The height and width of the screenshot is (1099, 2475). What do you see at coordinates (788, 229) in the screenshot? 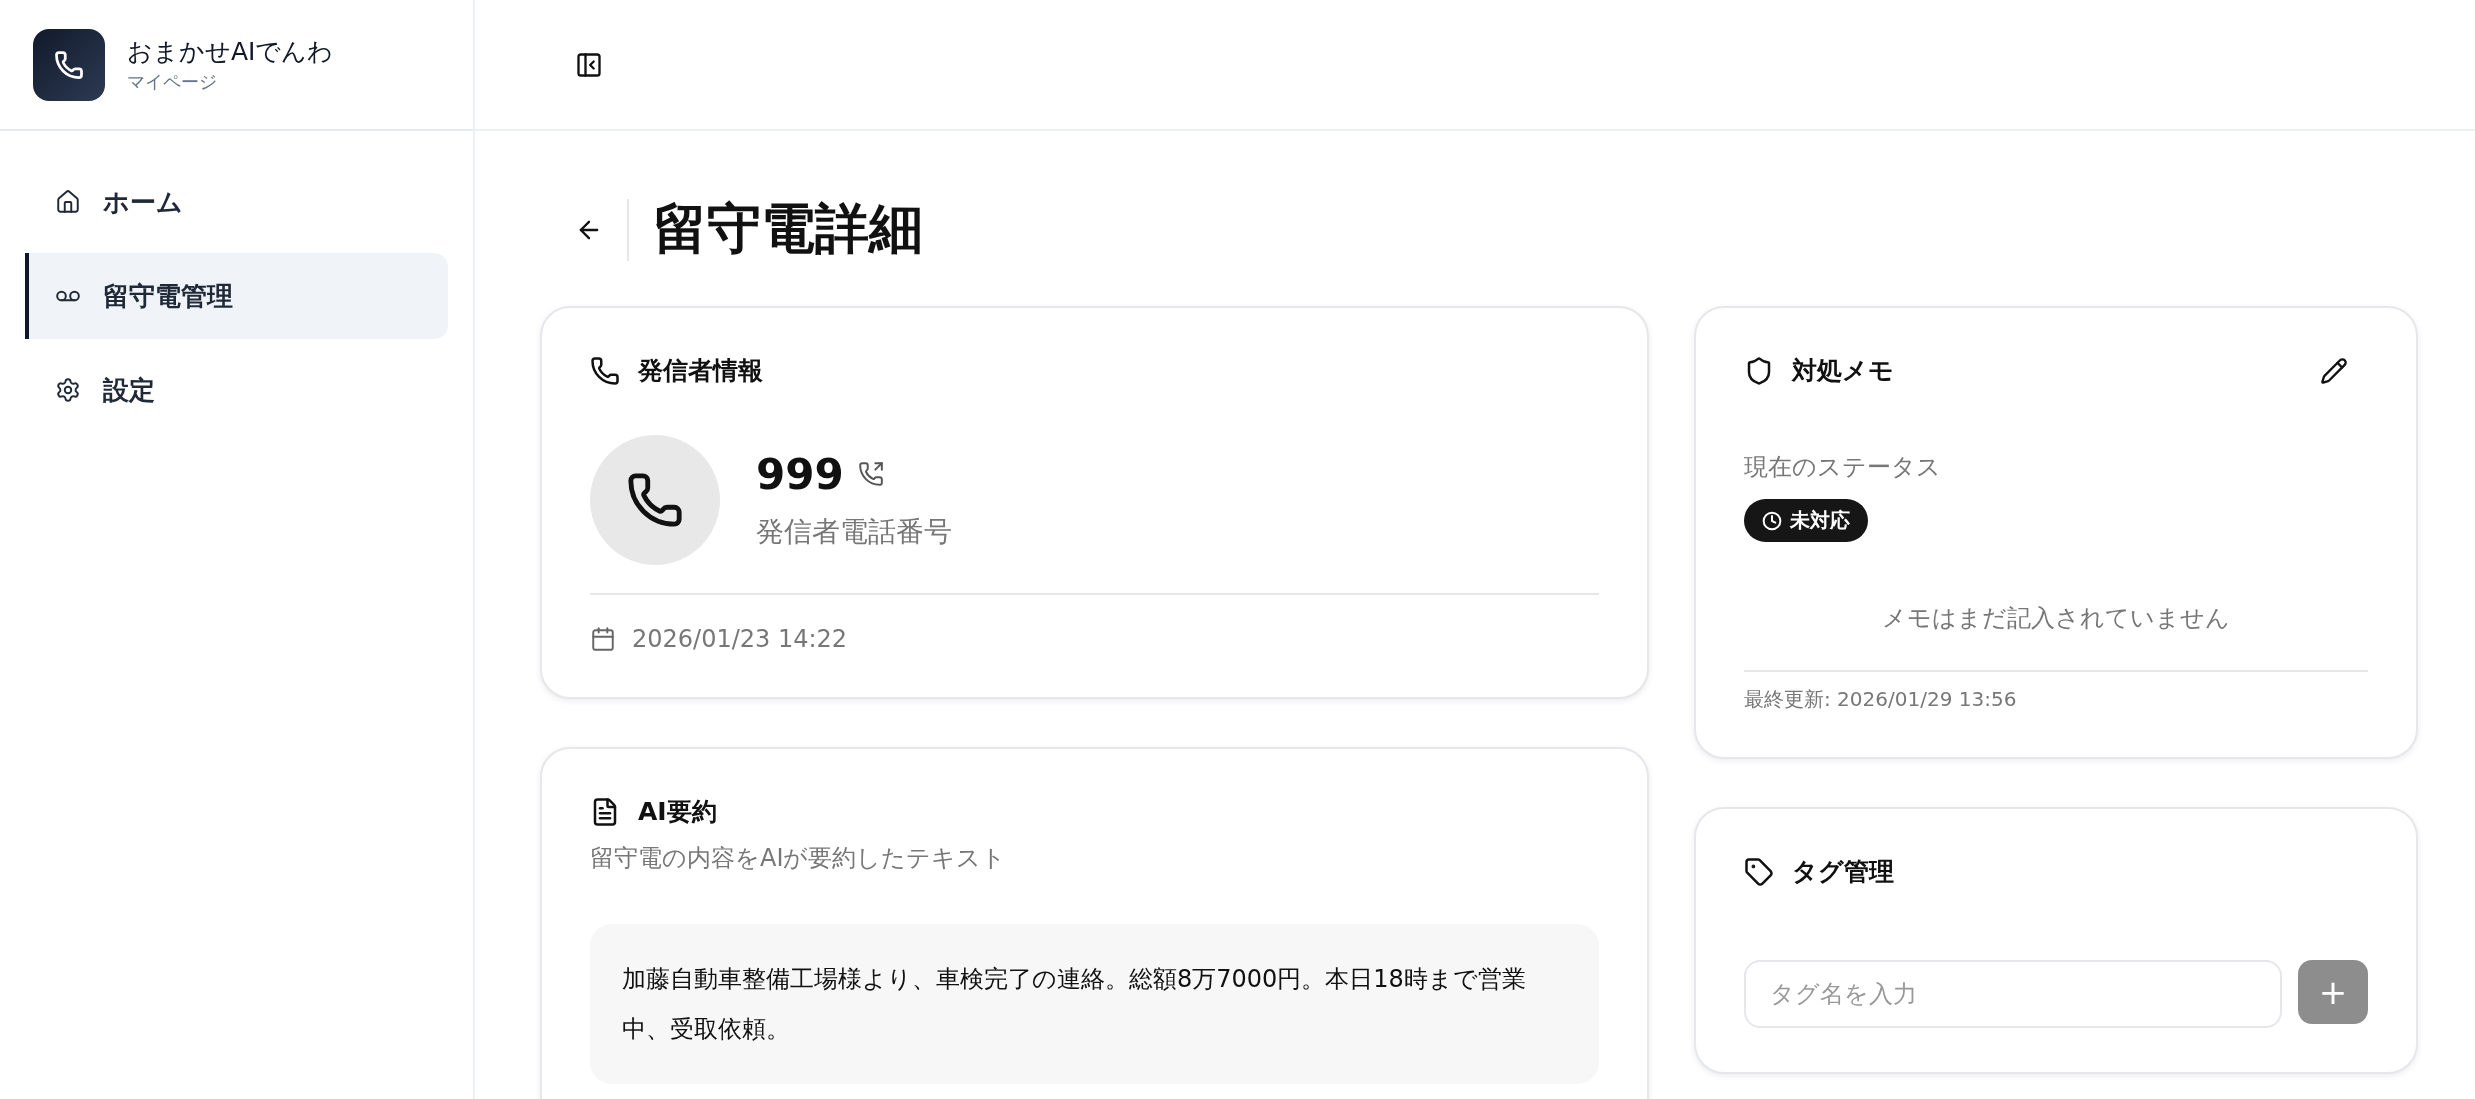
I see `page-title: 留守電詳細` at bounding box center [788, 229].